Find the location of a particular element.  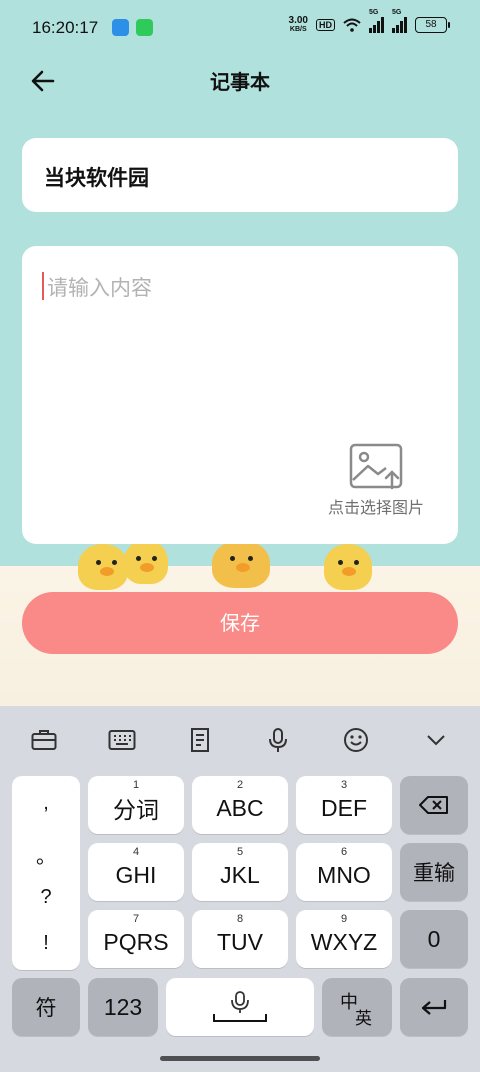

punct-key: , is located at coordinates (46, 803).